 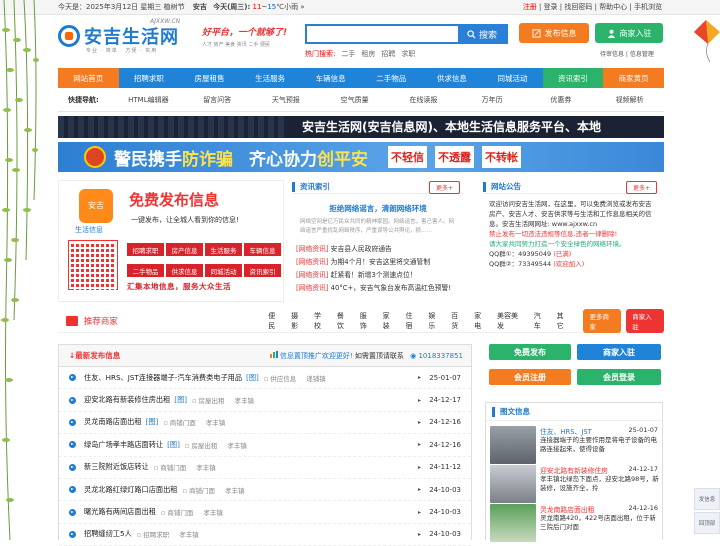 I want to click on hot-search-item: 求职, so click(x=408, y=54).